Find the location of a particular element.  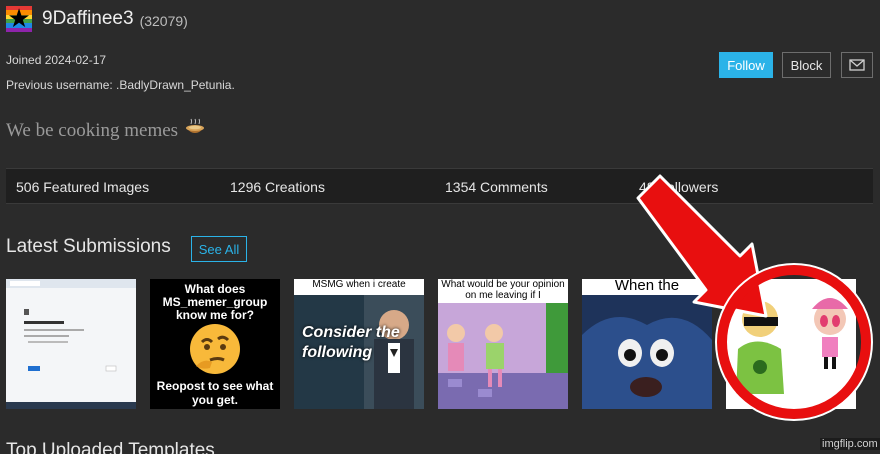

top-templates-title: Top Uploaded Templates is located at coordinates (110, 447).